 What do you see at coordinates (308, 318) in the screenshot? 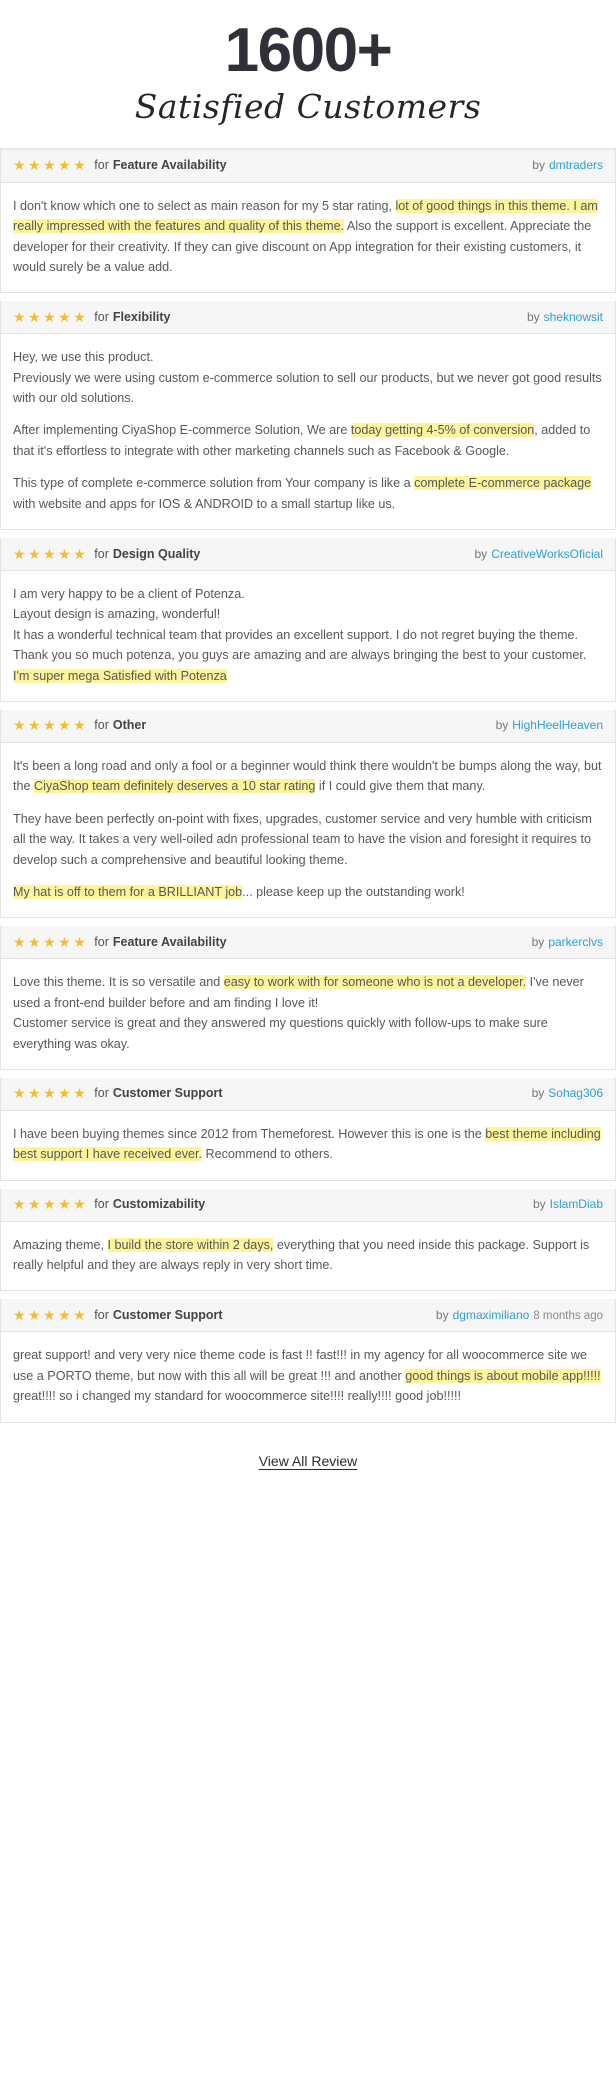
I see `review-header: ★★★★★ for Flexibility by sheknowsit` at bounding box center [308, 318].